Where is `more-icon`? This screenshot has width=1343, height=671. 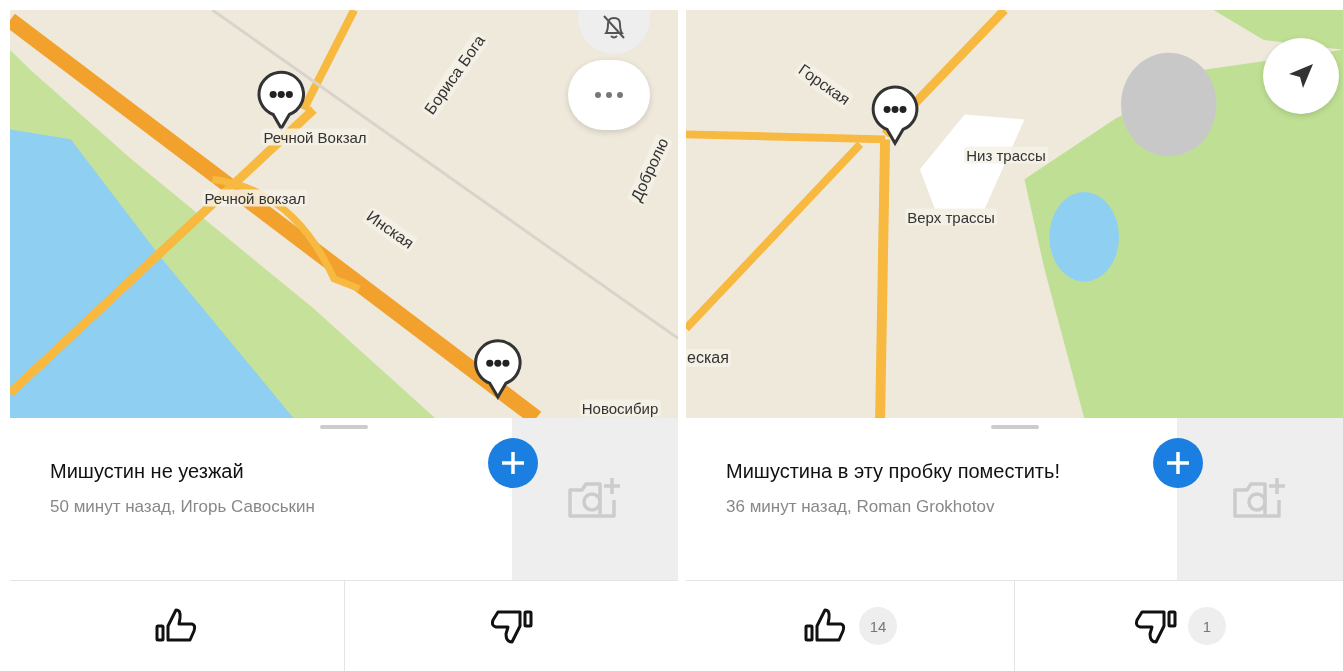 more-icon is located at coordinates (609, 95).